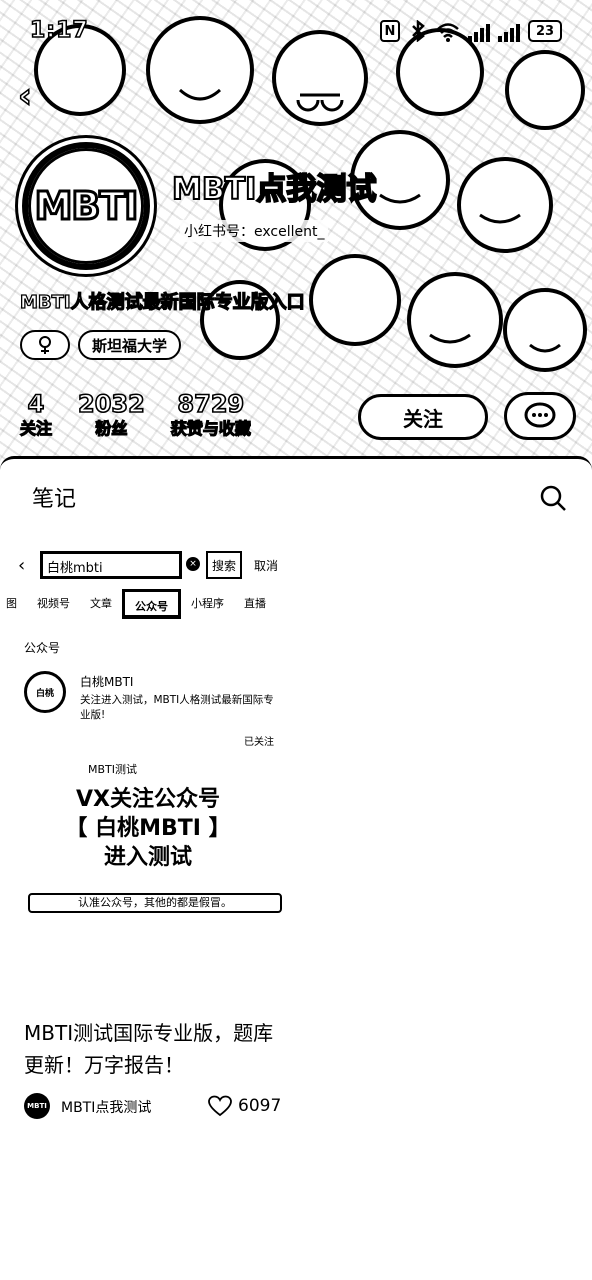 The image size is (592, 1280). What do you see at coordinates (154, 1049) in the screenshot?
I see `note-title: MBTI测试国际专业版，题库更新！万字报告！` at bounding box center [154, 1049].